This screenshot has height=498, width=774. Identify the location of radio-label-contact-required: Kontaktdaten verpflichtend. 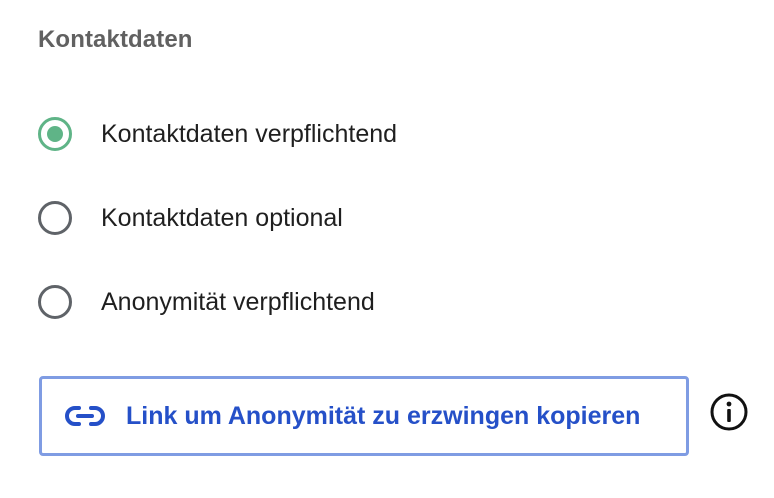
(249, 133).